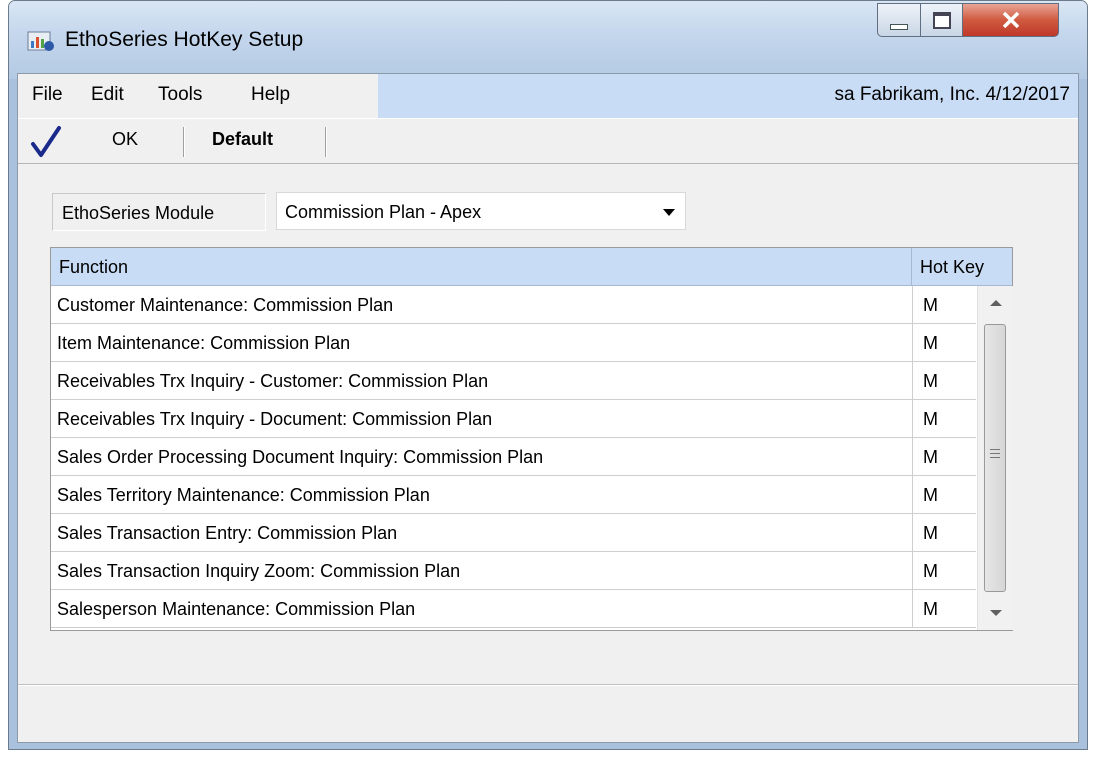 This screenshot has width=1096, height=757. I want to click on user-company-date-bar: sa Fabrikam, Inc. 4/12/2017, so click(728, 96).